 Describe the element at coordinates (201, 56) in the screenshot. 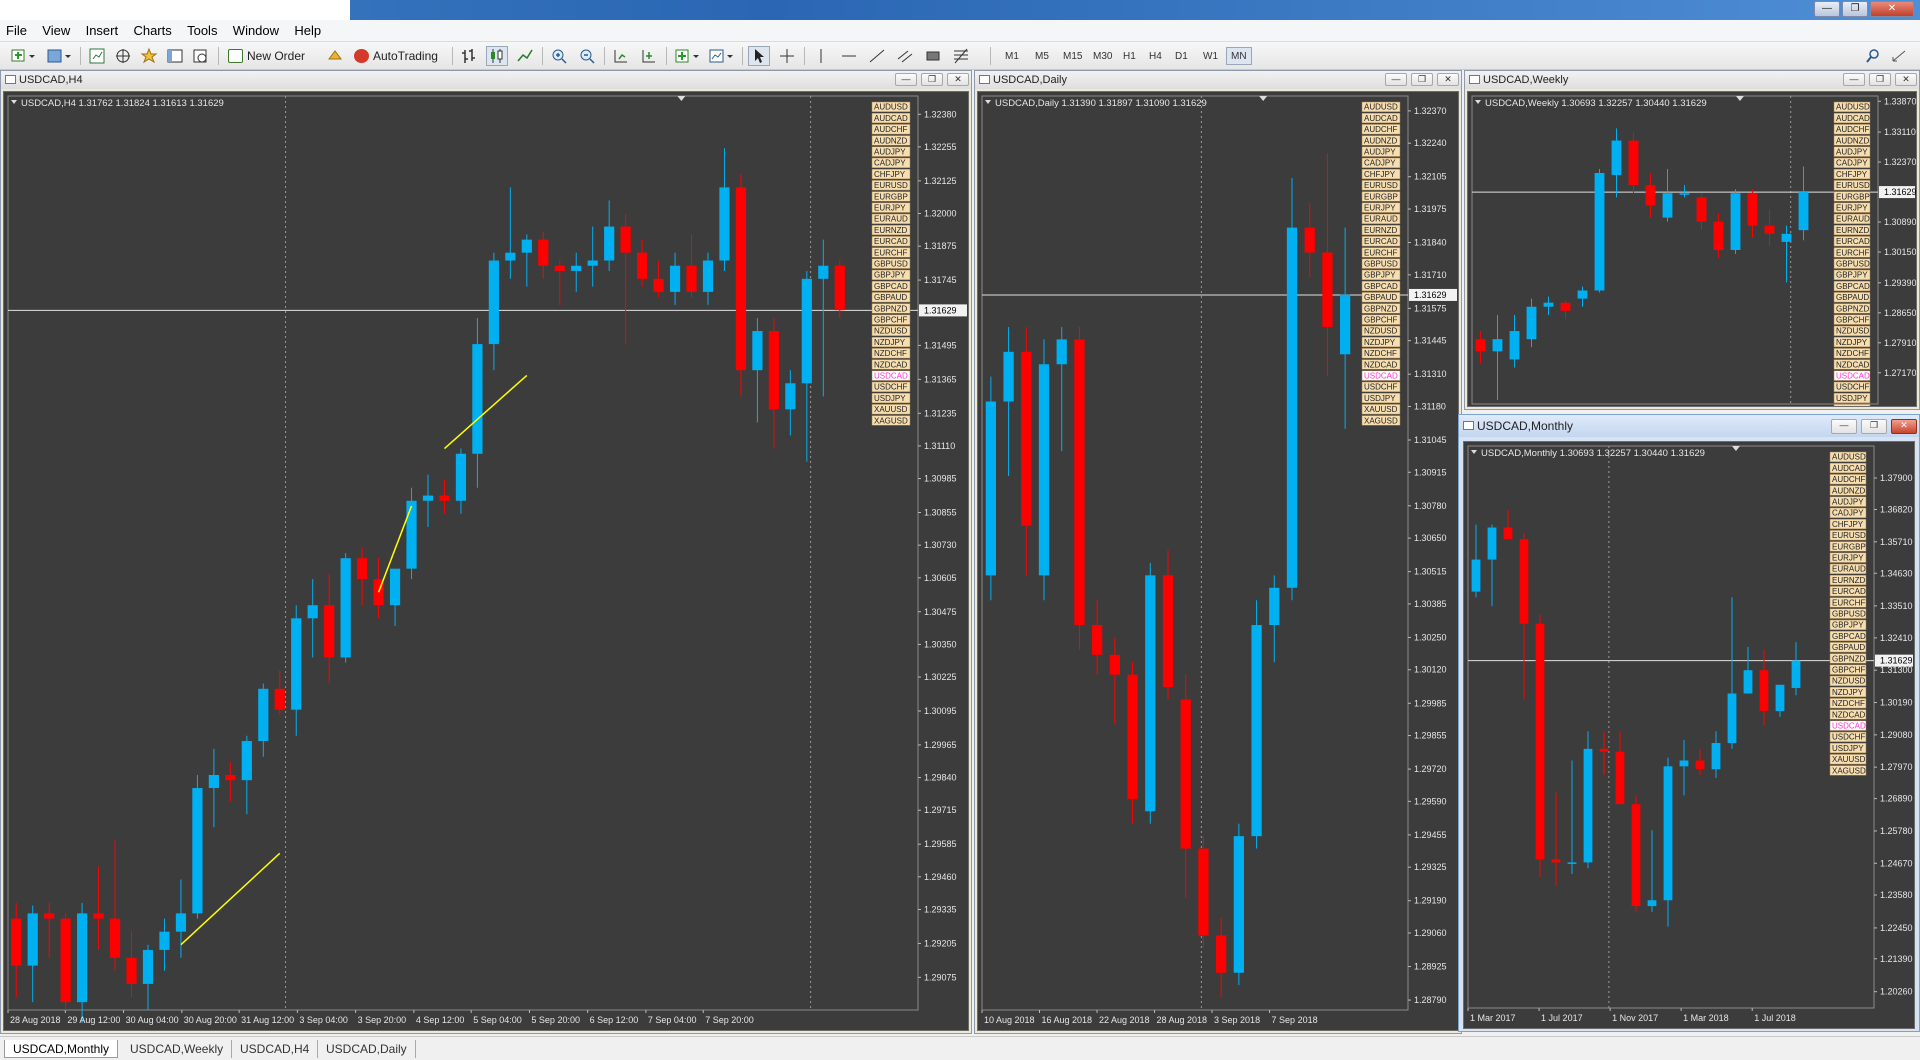

I see `strategy-tester-icon` at that location.